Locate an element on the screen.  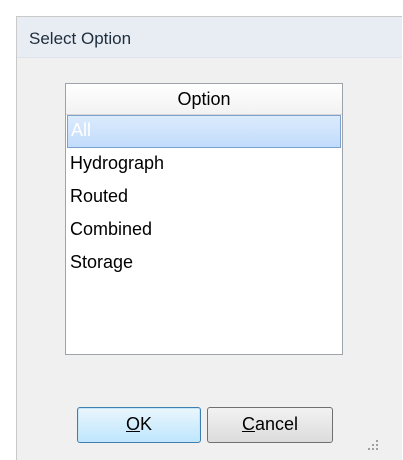
list-item-hydrograph: Hydrograph is located at coordinates (204, 164).